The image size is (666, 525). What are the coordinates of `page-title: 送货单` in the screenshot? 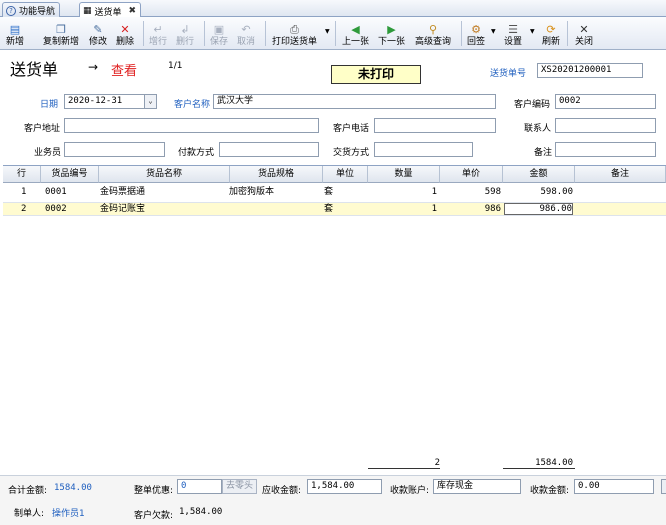 It's located at (34, 69).